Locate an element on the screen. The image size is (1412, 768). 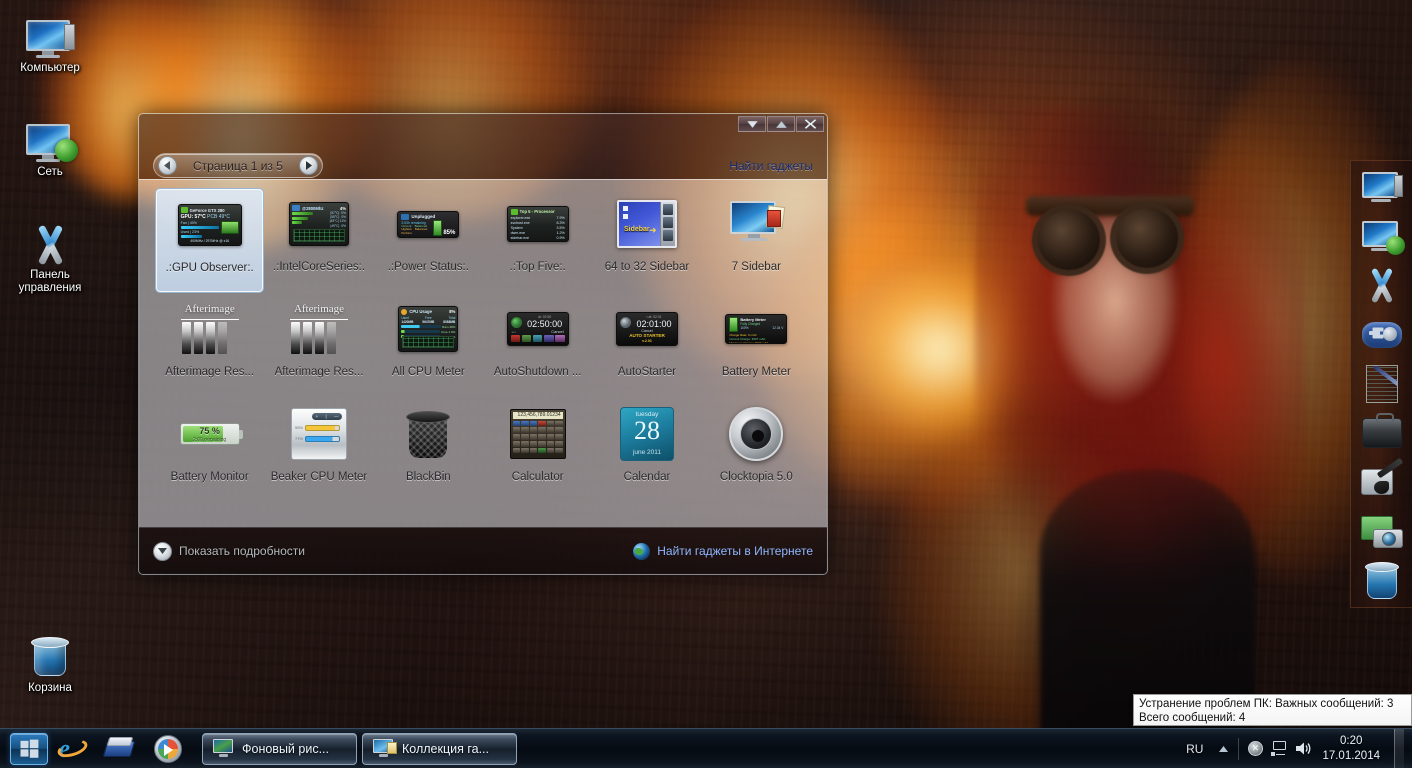
computer-icon is located at coordinates (50, 33).